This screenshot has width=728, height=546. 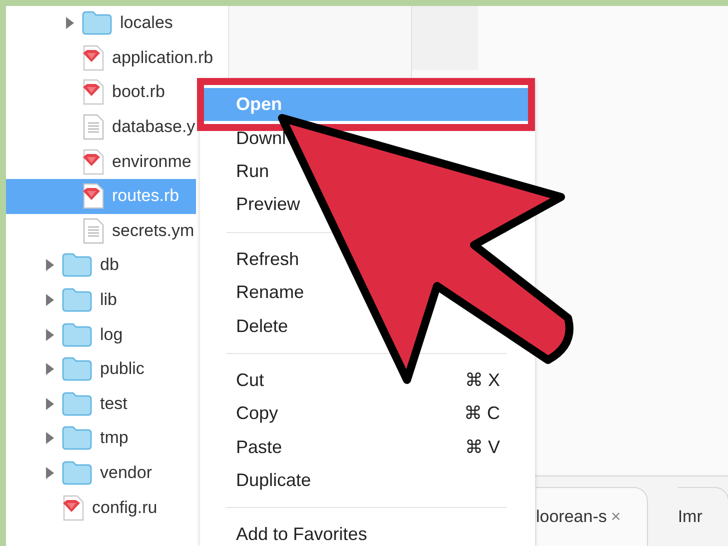 I want to click on editor-tab: loorean-s ×, so click(x=592, y=516).